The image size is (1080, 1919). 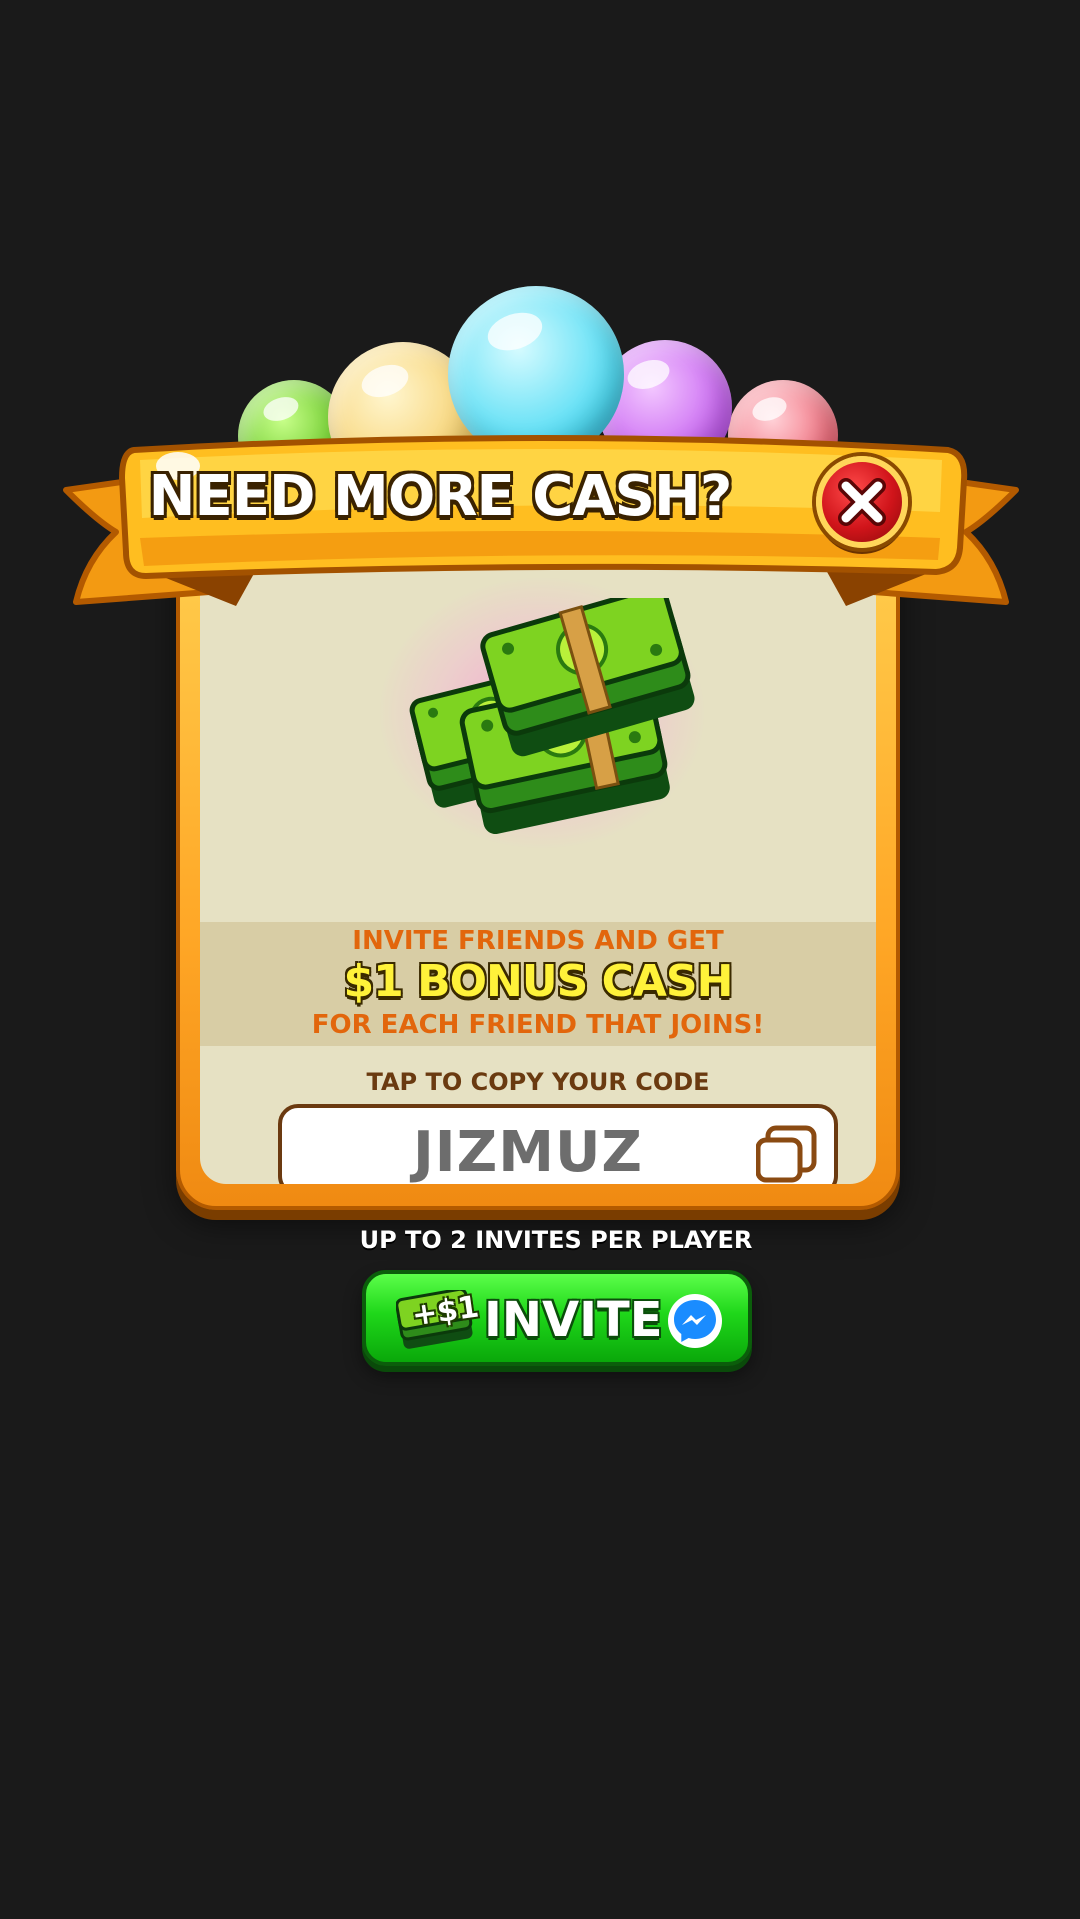 What do you see at coordinates (695, 1321) in the screenshot?
I see `messenger-icon` at bounding box center [695, 1321].